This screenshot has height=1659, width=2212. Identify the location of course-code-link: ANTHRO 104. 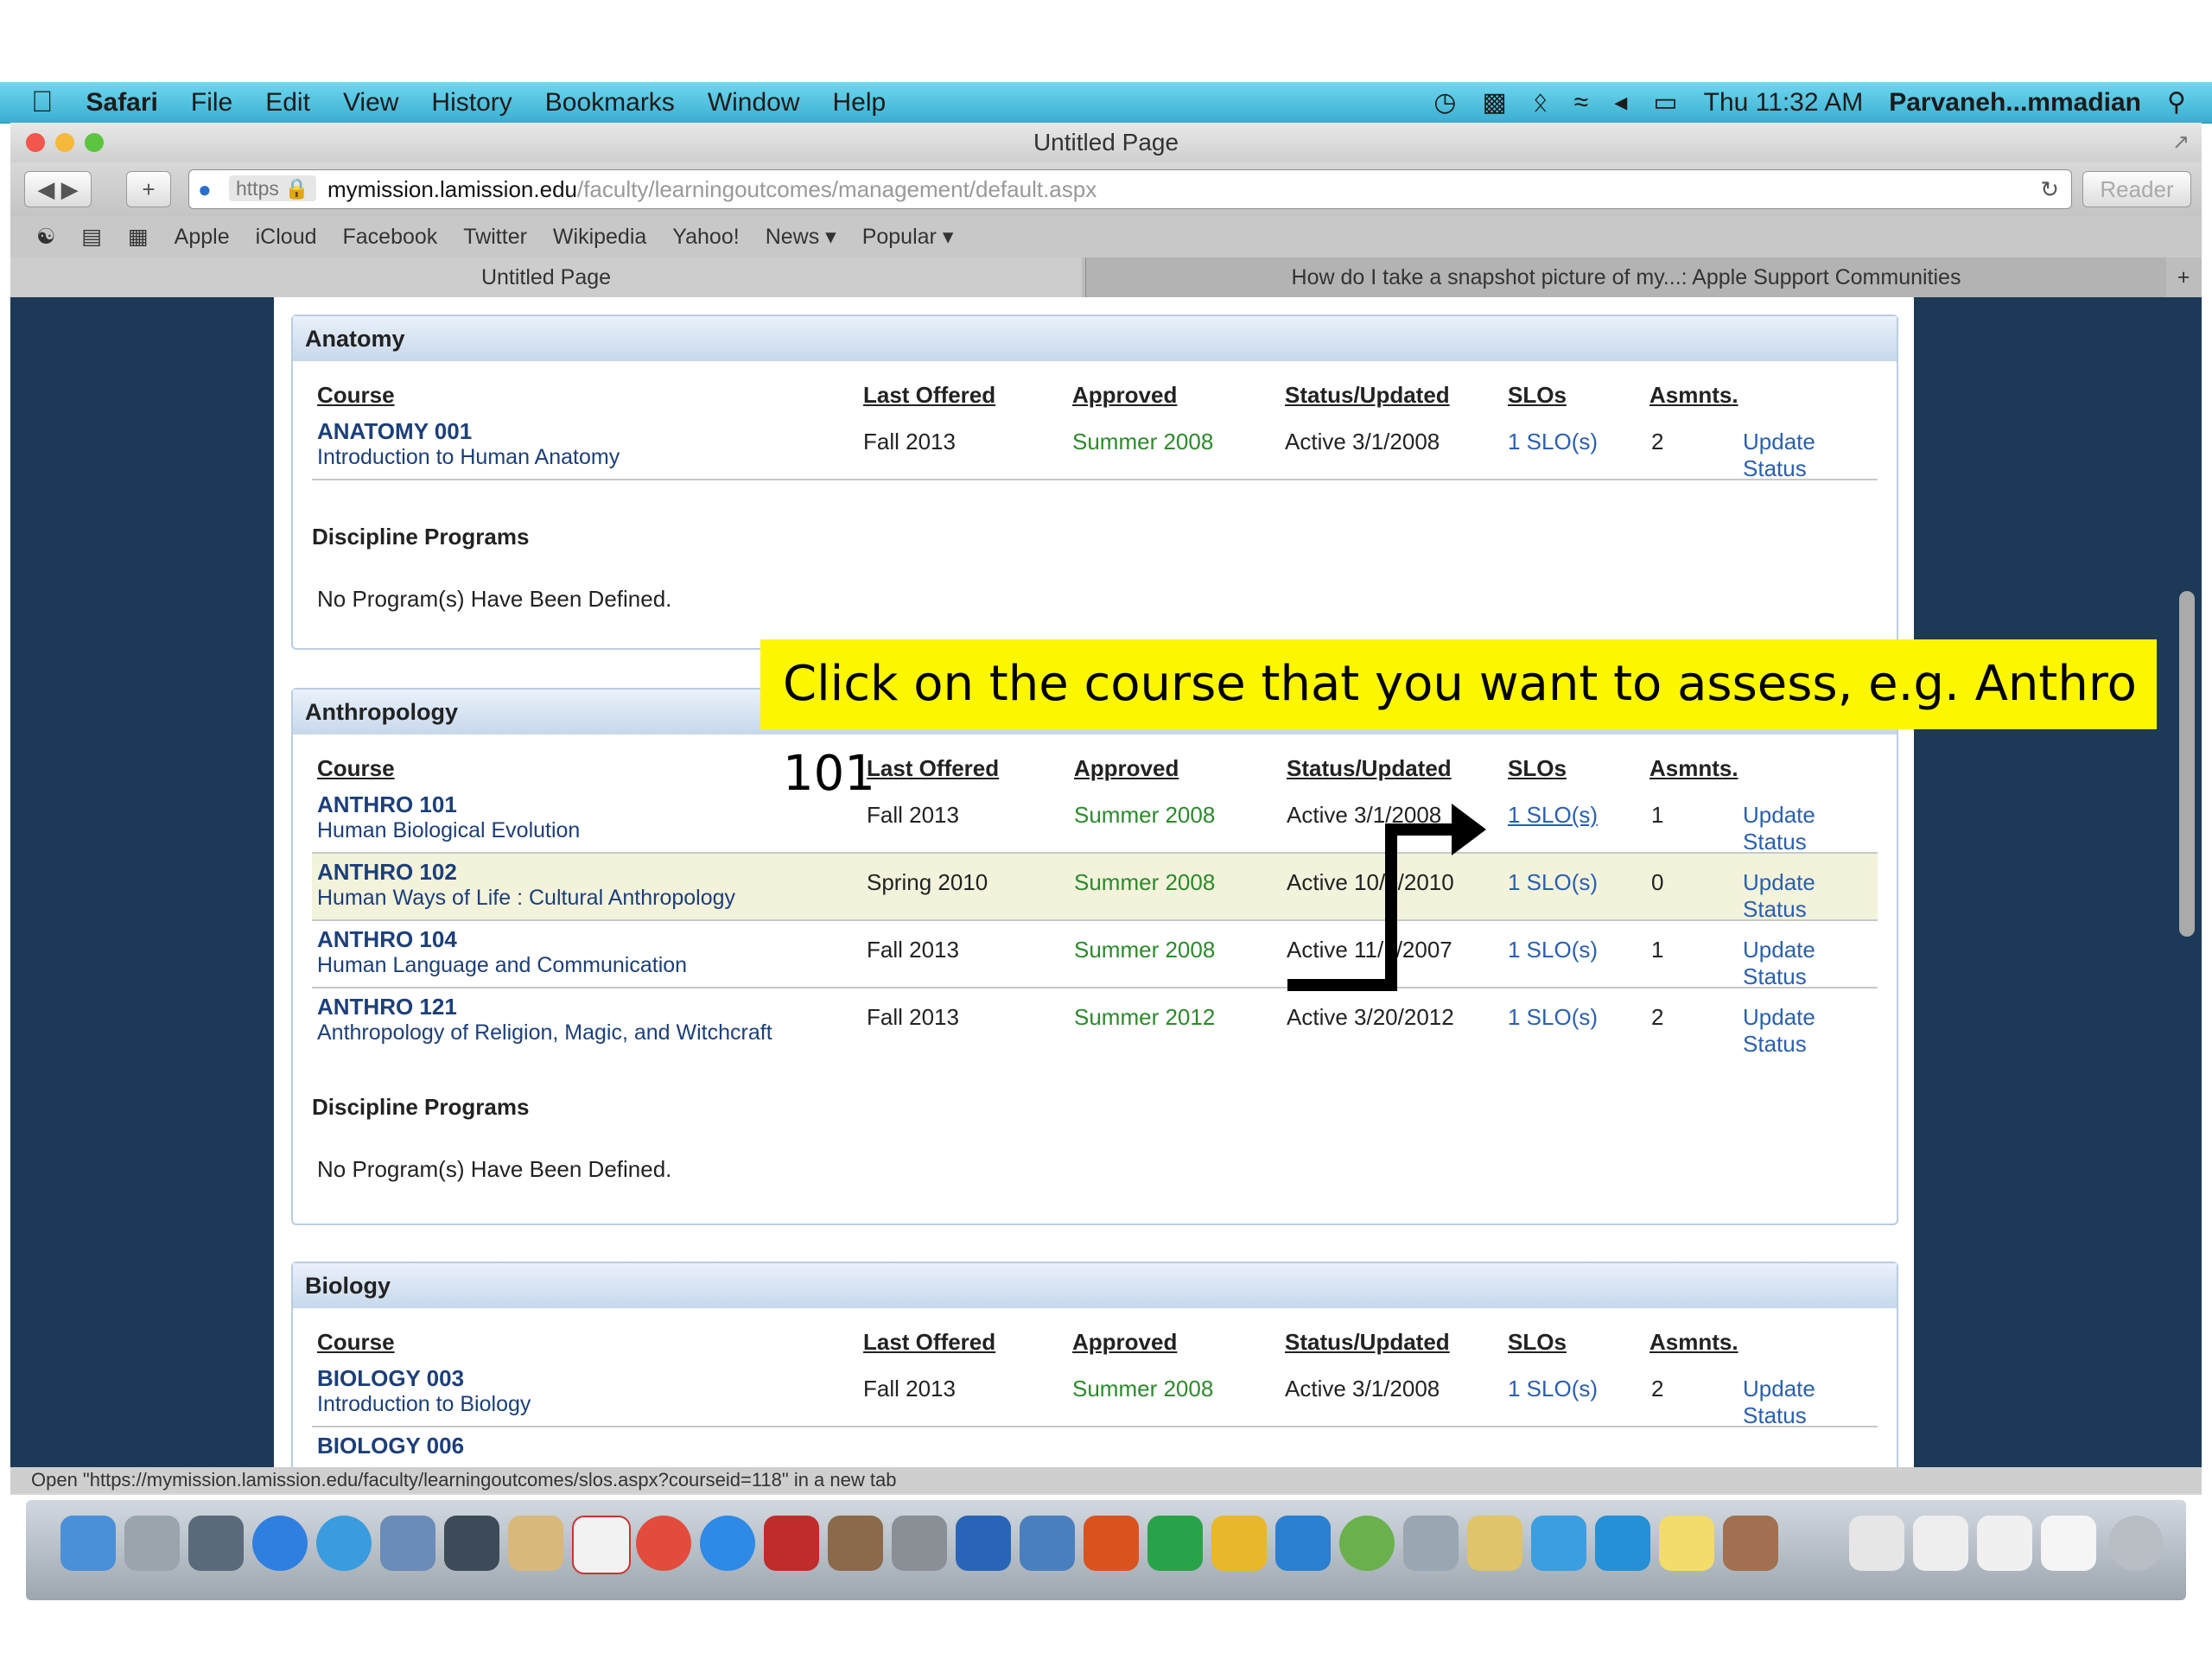
(502, 940).